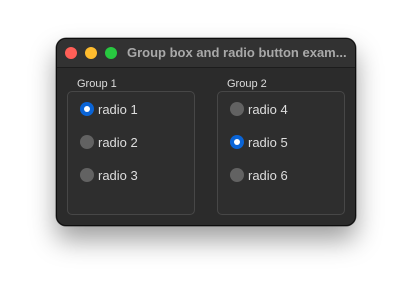  What do you see at coordinates (118, 142) in the screenshot?
I see `radio-label: radio 2` at bounding box center [118, 142].